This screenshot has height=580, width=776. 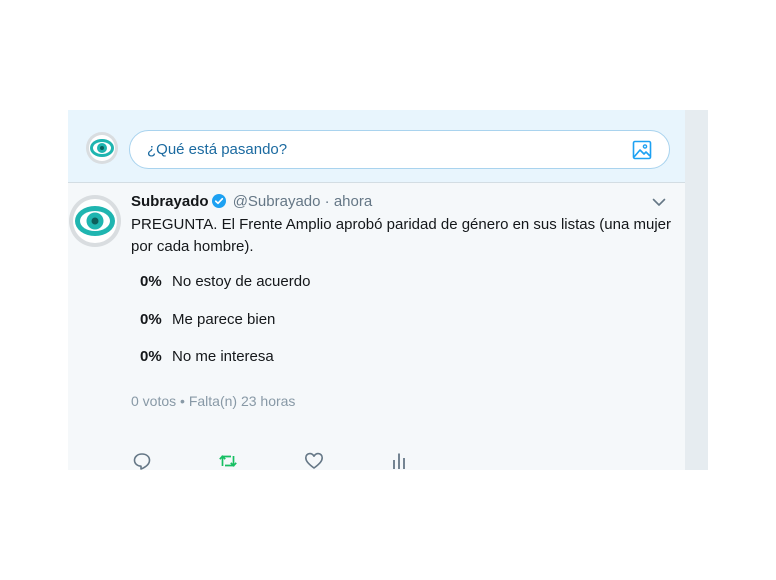 What do you see at coordinates (170, 201) in the screenshot?
I see `author-name: Subrayado` at bounding box center [170, 201].